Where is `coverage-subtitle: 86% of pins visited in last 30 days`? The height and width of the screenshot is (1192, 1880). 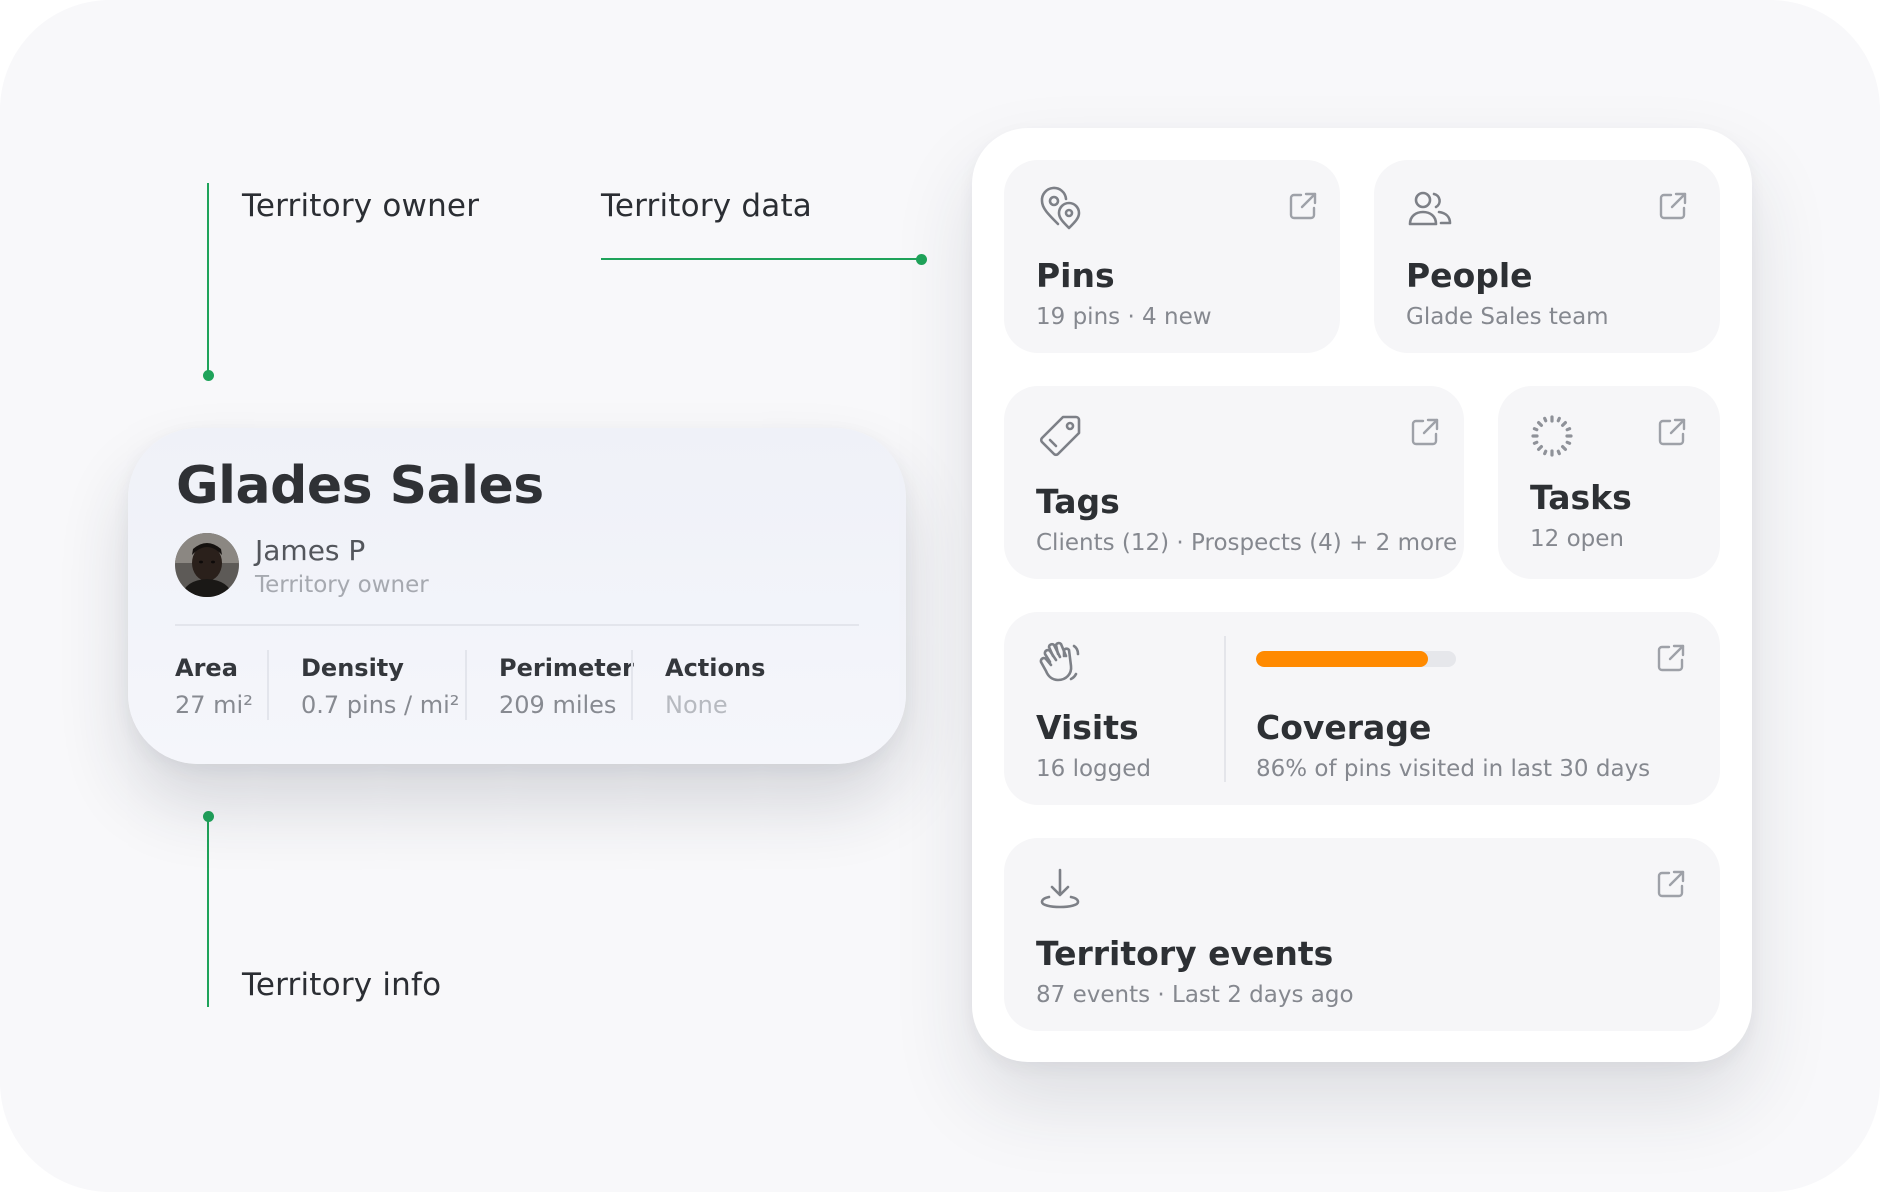
coverage-subtitle: 86% of pins visited in last 30 days is located at coordinates (1453, 769).